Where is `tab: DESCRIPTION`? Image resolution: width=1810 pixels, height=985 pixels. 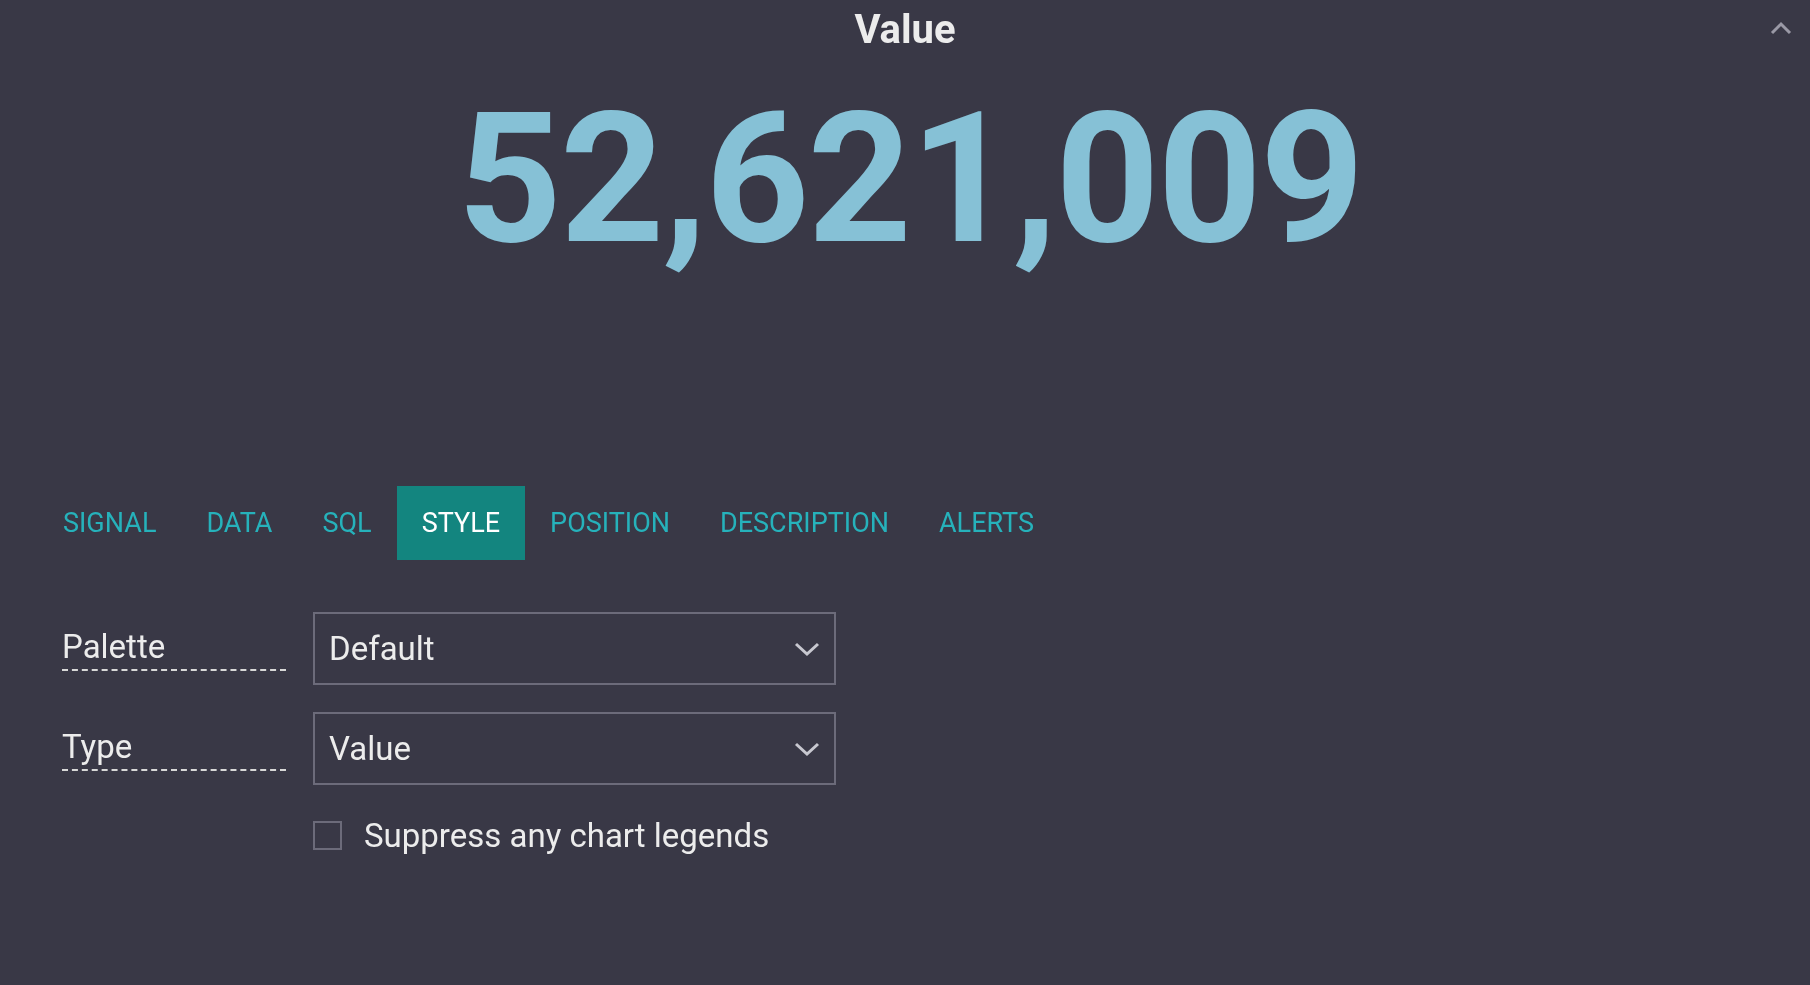
tab: DESCRIPTION is located at coordinates (804, 523).